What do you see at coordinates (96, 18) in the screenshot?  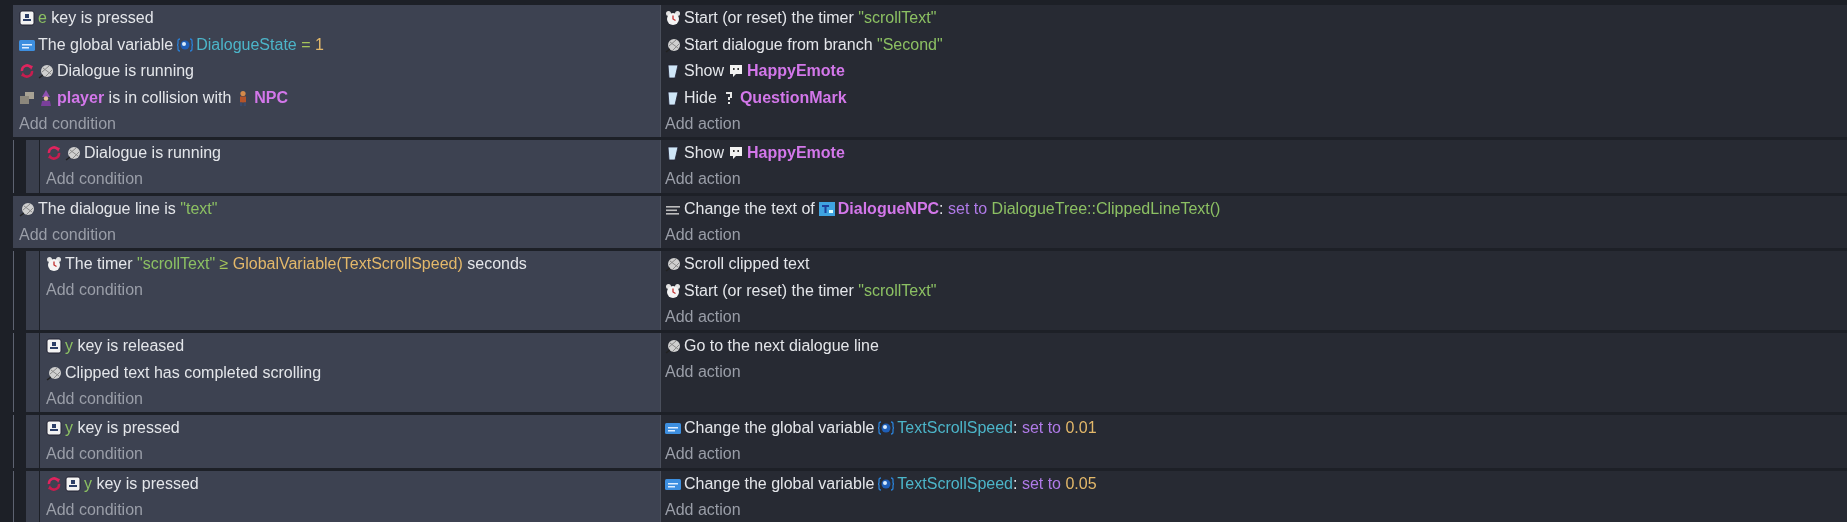 I see `condition-text: e key is pressed` at bounding box center [96, 18].